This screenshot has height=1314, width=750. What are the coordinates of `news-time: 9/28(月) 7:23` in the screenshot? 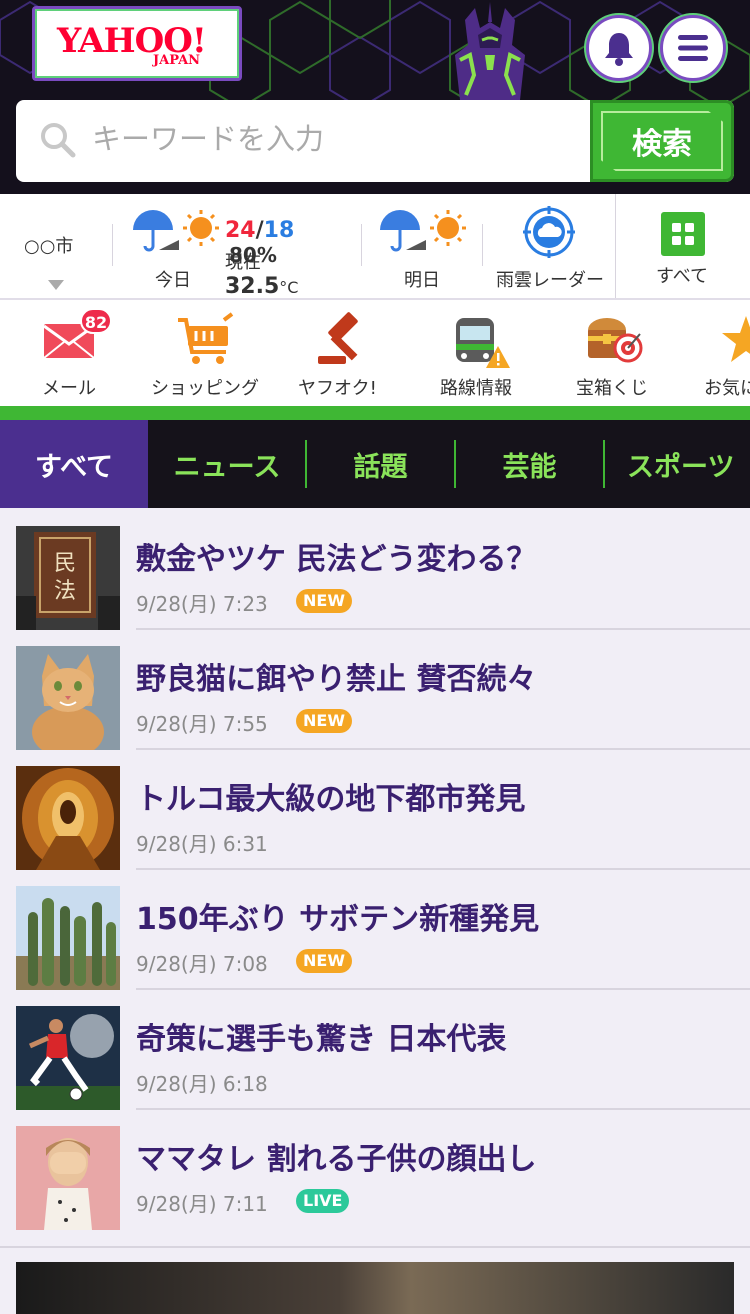 It's located at (202, 604).